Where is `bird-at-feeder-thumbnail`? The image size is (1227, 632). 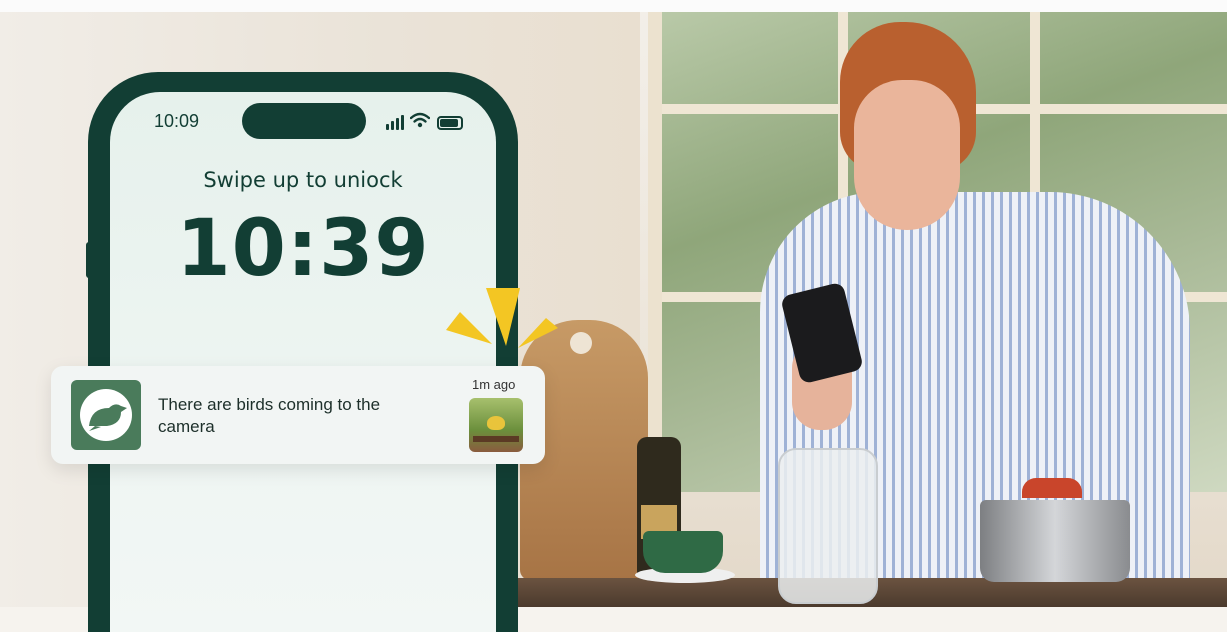 bird-at-feeder-thumbnail is located at coordinates (496, 425).